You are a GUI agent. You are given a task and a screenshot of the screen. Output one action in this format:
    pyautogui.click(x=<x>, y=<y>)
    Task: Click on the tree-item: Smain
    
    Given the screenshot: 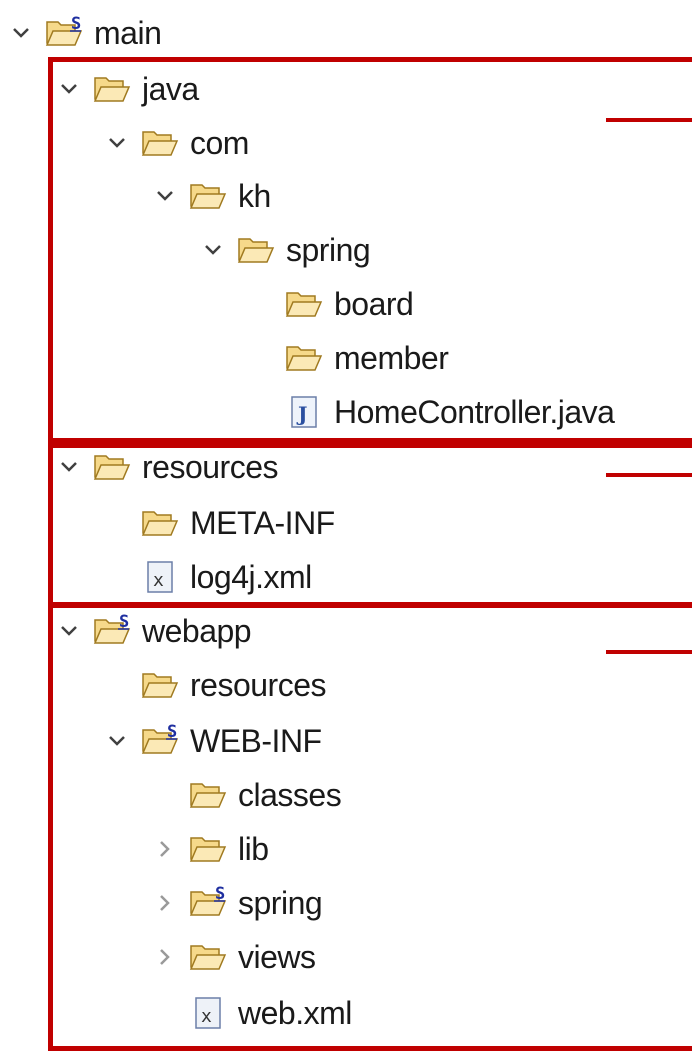 What is the action you would take?
    pyautogui.click(x=86, y=33)
    